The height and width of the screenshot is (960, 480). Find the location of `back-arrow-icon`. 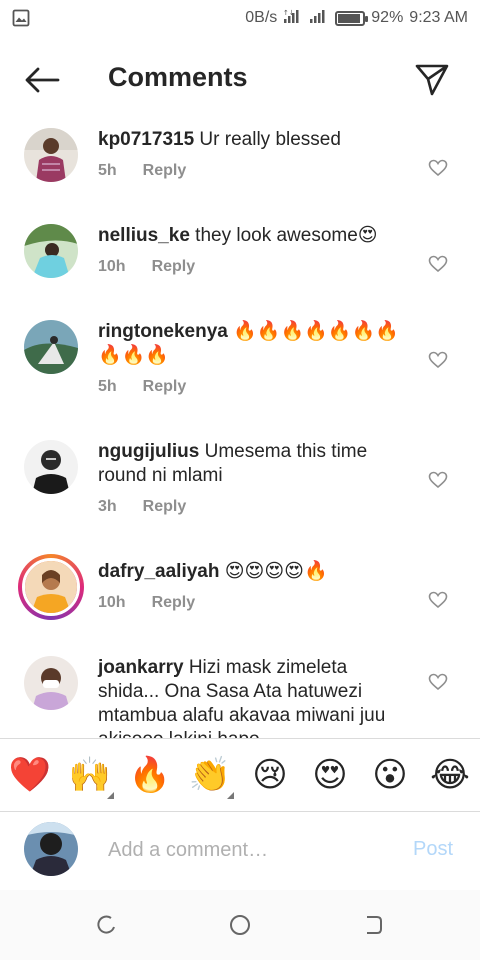

back-arrow-icon is located at coordinates (42, 80).